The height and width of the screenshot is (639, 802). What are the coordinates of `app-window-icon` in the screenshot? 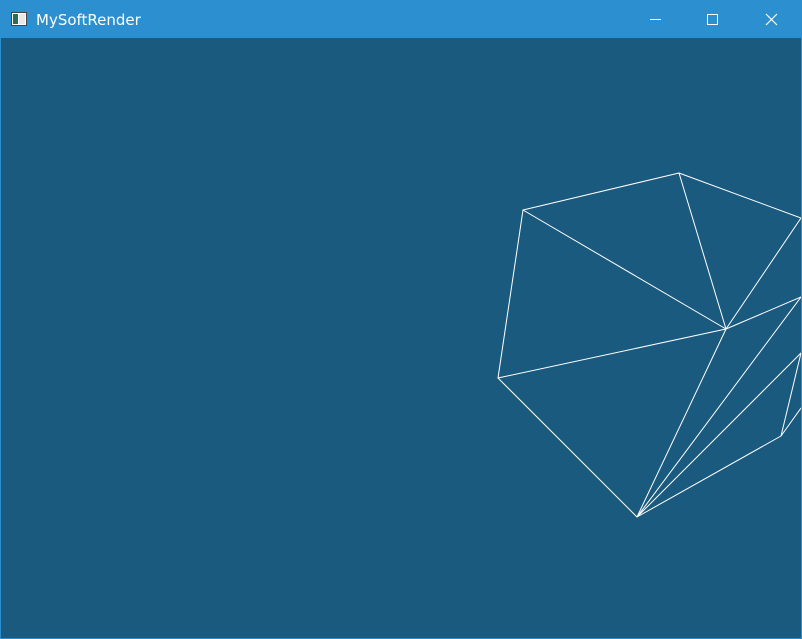 It's located at (19, 19).